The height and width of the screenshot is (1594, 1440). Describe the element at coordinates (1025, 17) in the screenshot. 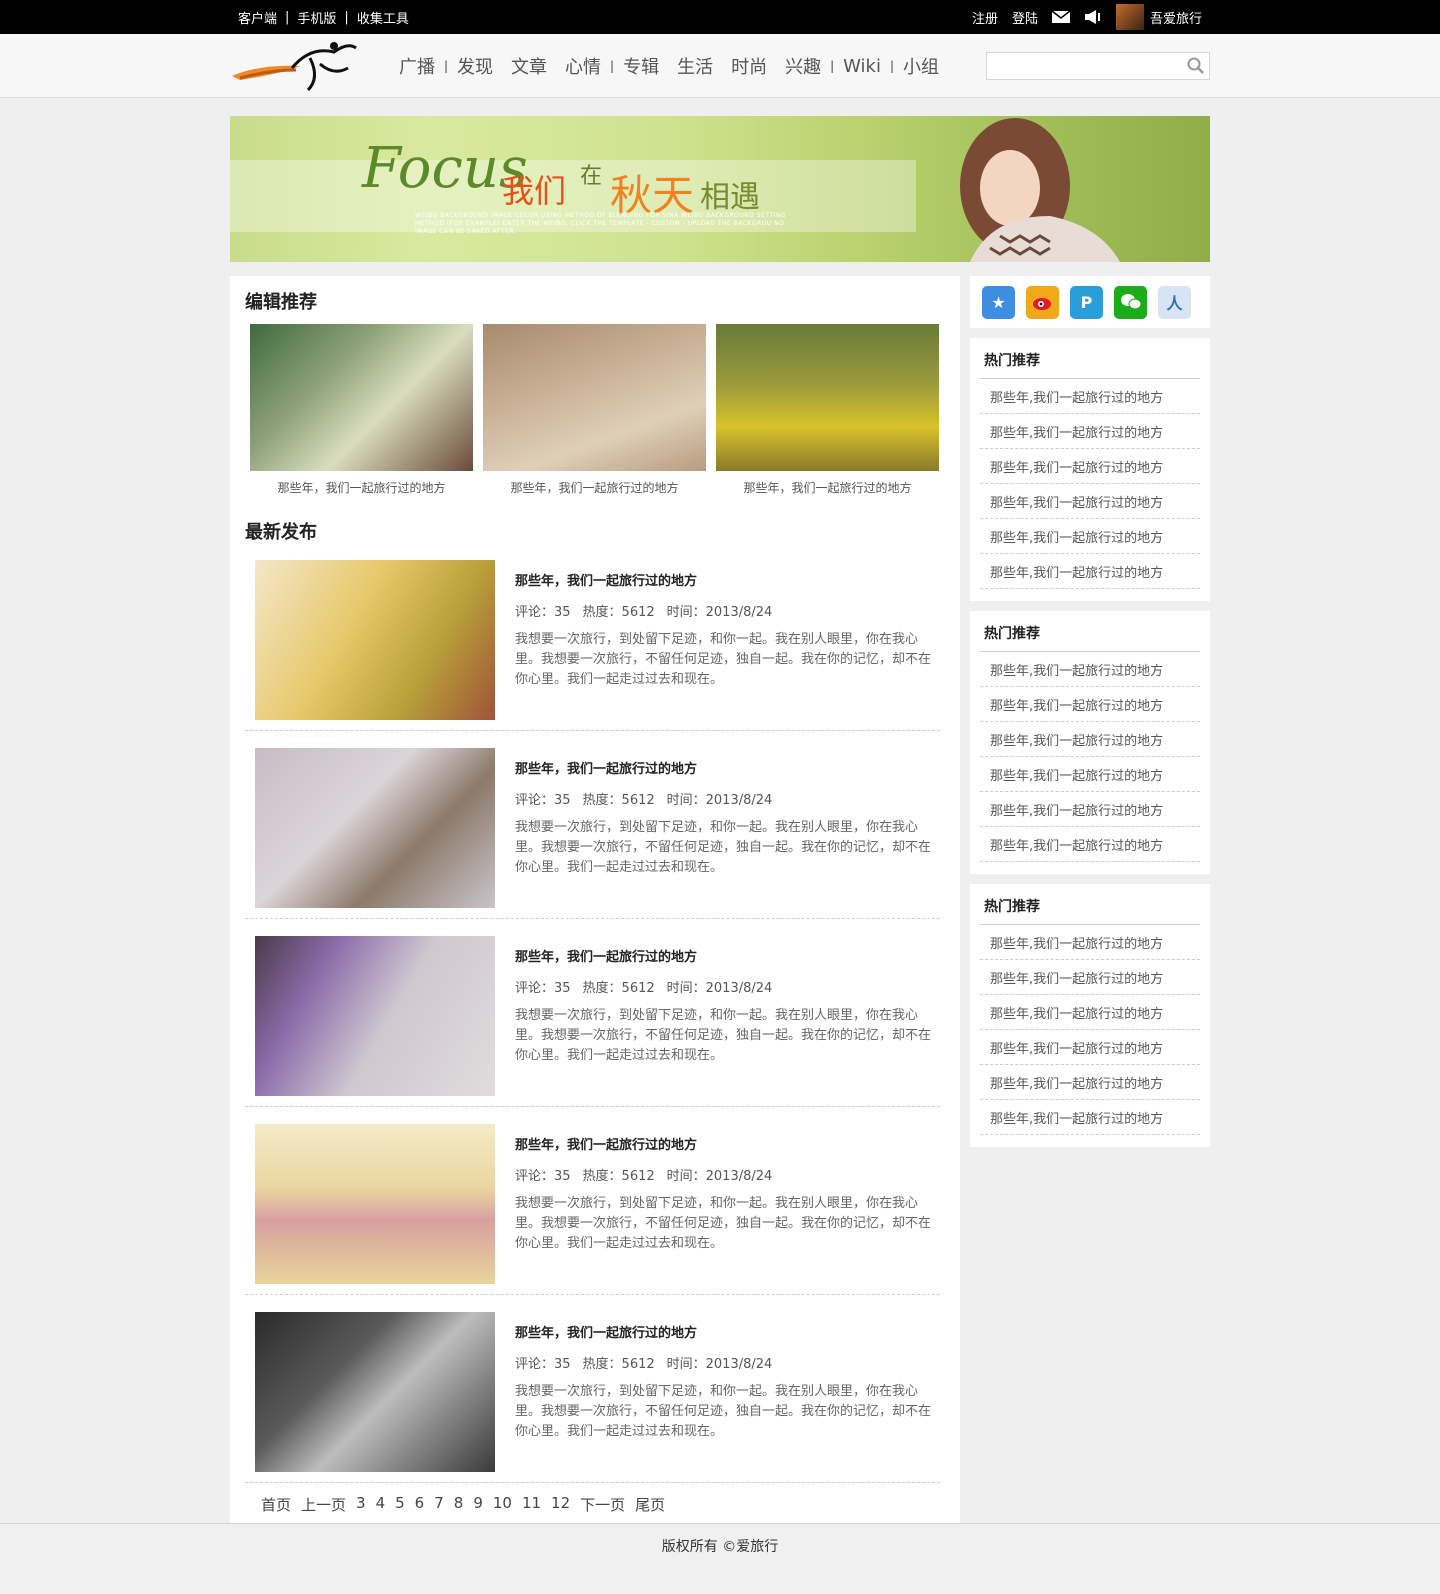

I see `login-link: 登陆` at that location.